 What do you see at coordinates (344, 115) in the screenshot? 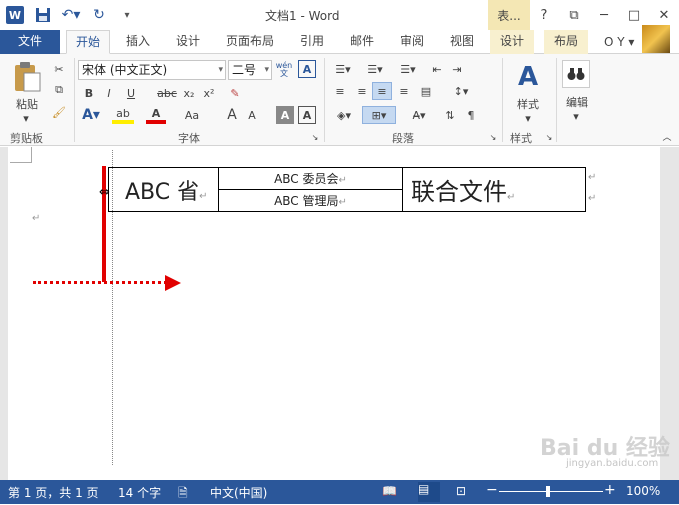
I see `shading-icon: ◈▾` at bounding box center [344, 115].